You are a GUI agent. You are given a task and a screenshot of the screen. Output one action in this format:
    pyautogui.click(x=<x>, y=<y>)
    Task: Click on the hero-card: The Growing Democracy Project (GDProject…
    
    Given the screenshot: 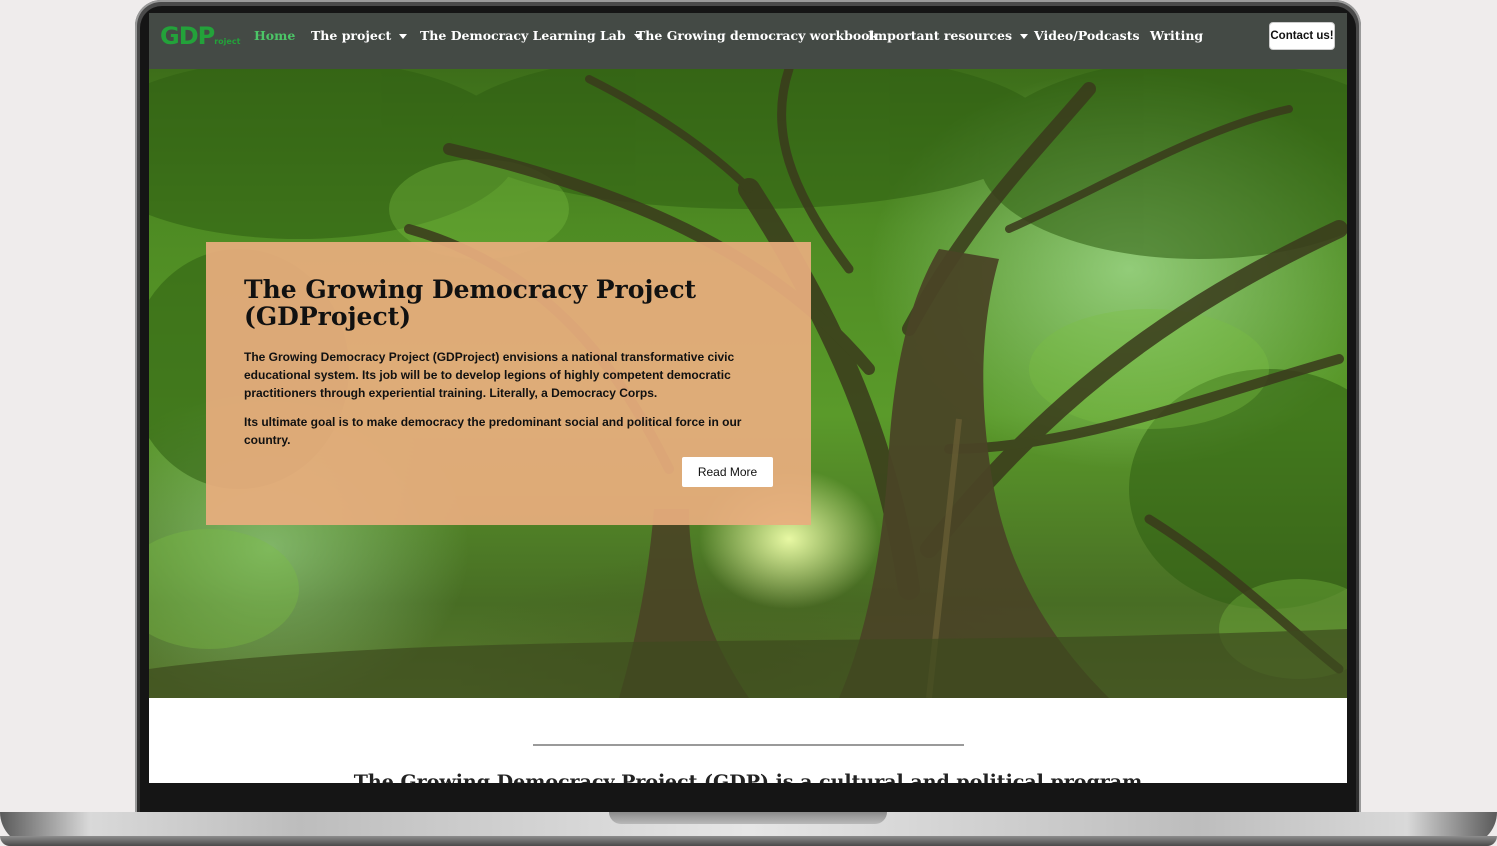 What is the action you would take?
    pyautogui.click(x=508, y=383)
    